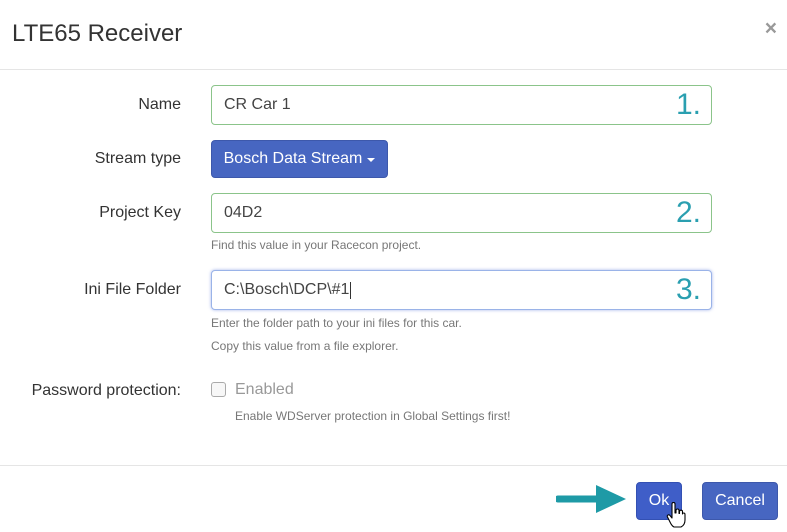  What do you see at coordinates (461, 105) in the screenshot?
I see `name-input: CR Car 1 1.` at bounding box center [461, 105].